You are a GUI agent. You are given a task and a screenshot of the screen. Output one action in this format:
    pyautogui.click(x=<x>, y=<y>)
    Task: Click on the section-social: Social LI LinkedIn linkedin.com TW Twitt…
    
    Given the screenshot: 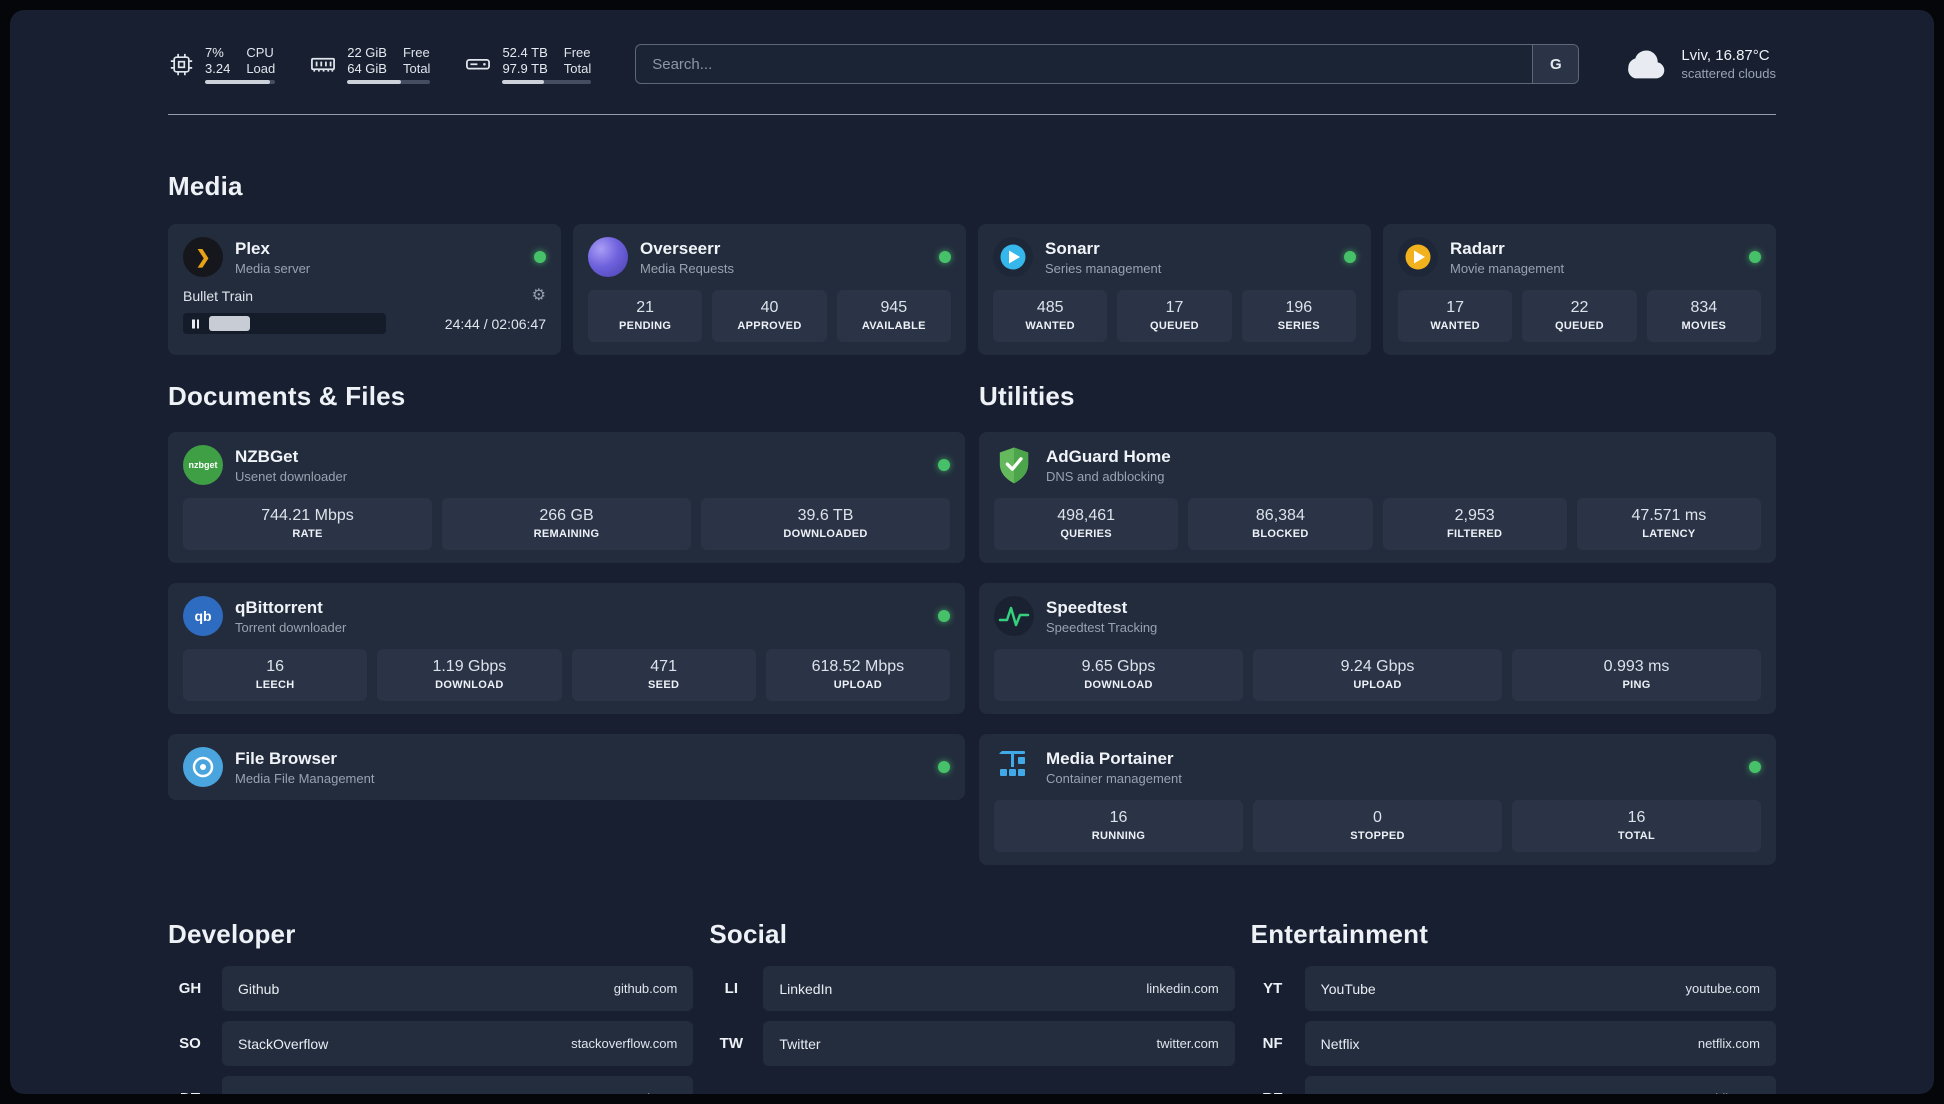 What is the action you would take?
    pyautogui.click(x=972, y=1006)
    